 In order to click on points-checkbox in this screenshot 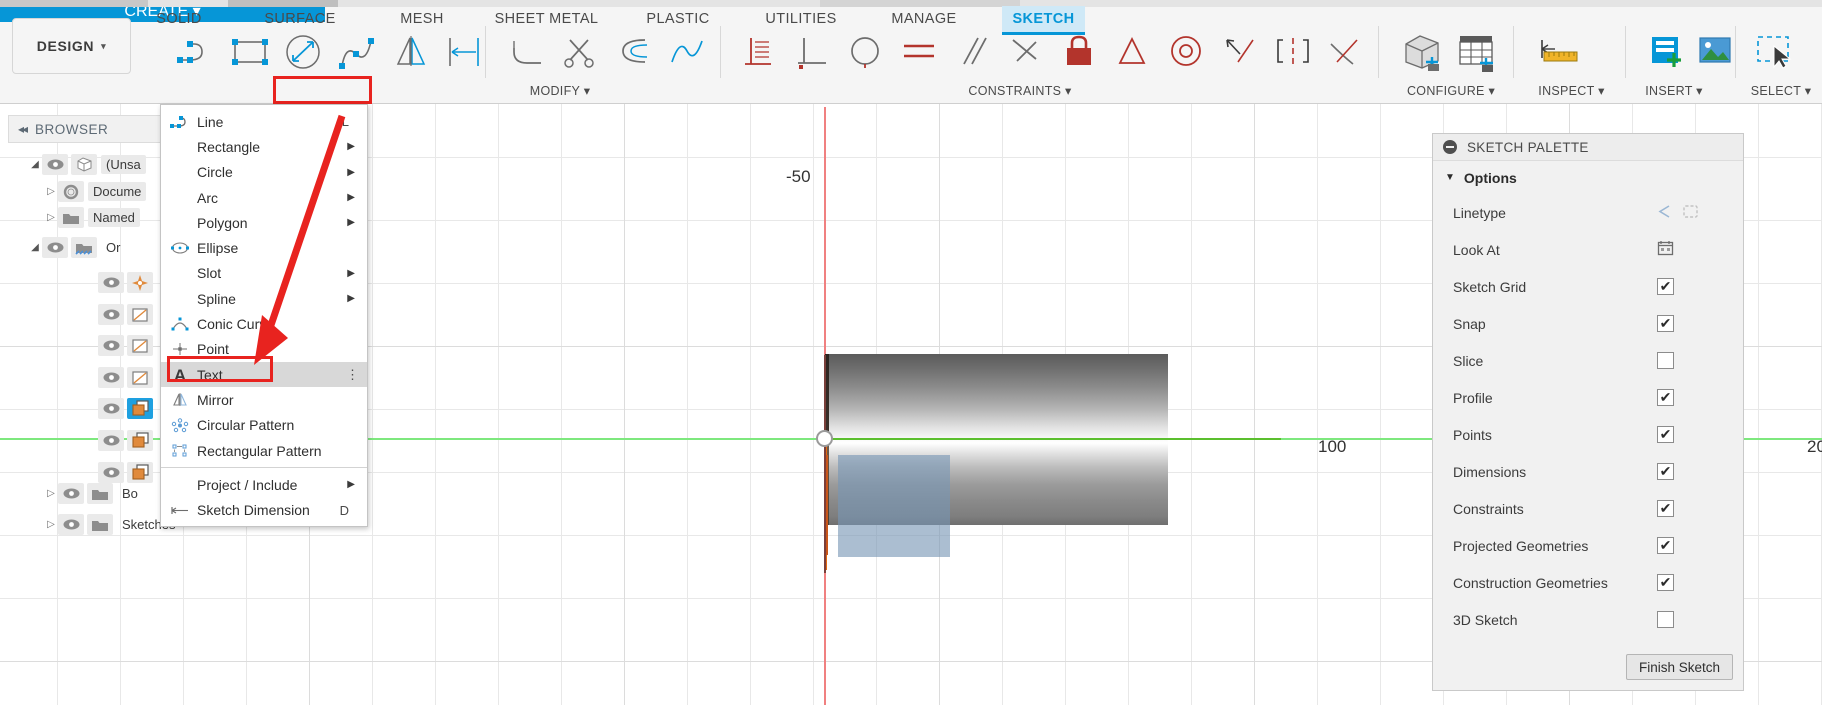, I will do `click(1665, 434)`.